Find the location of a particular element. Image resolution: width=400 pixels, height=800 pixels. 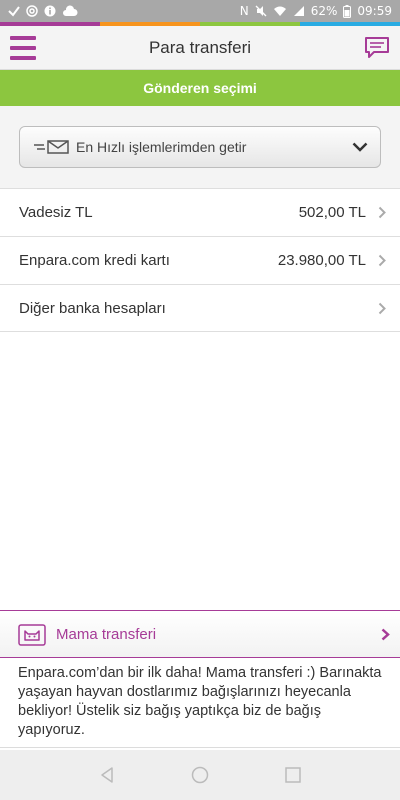

clock: 09:59 is located at coordinates (374, 11).